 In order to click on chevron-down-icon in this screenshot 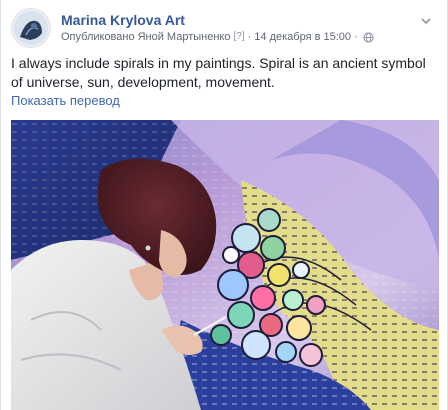, I will do `click(426, 21)`.